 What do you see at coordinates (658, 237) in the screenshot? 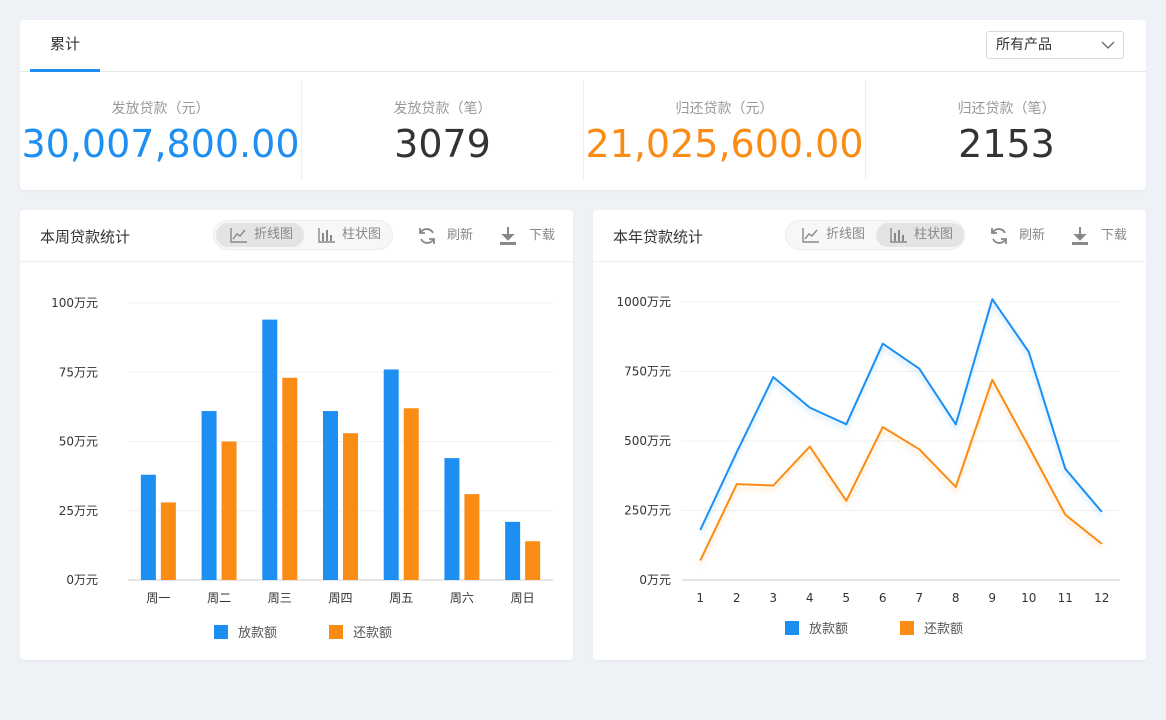
I see `card-title: 本年贷款统计` at bounding box center [658, 237].